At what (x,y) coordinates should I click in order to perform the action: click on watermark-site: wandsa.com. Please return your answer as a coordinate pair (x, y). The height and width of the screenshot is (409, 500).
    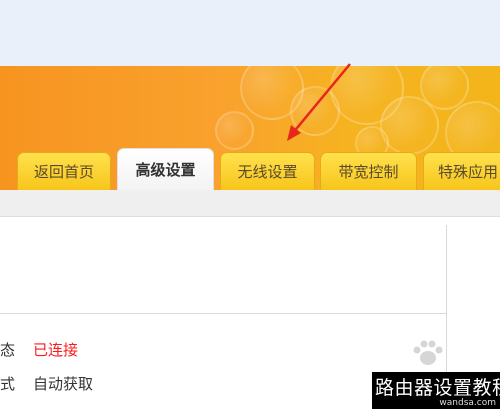
    Looking at the image, I should click on (467, 403).